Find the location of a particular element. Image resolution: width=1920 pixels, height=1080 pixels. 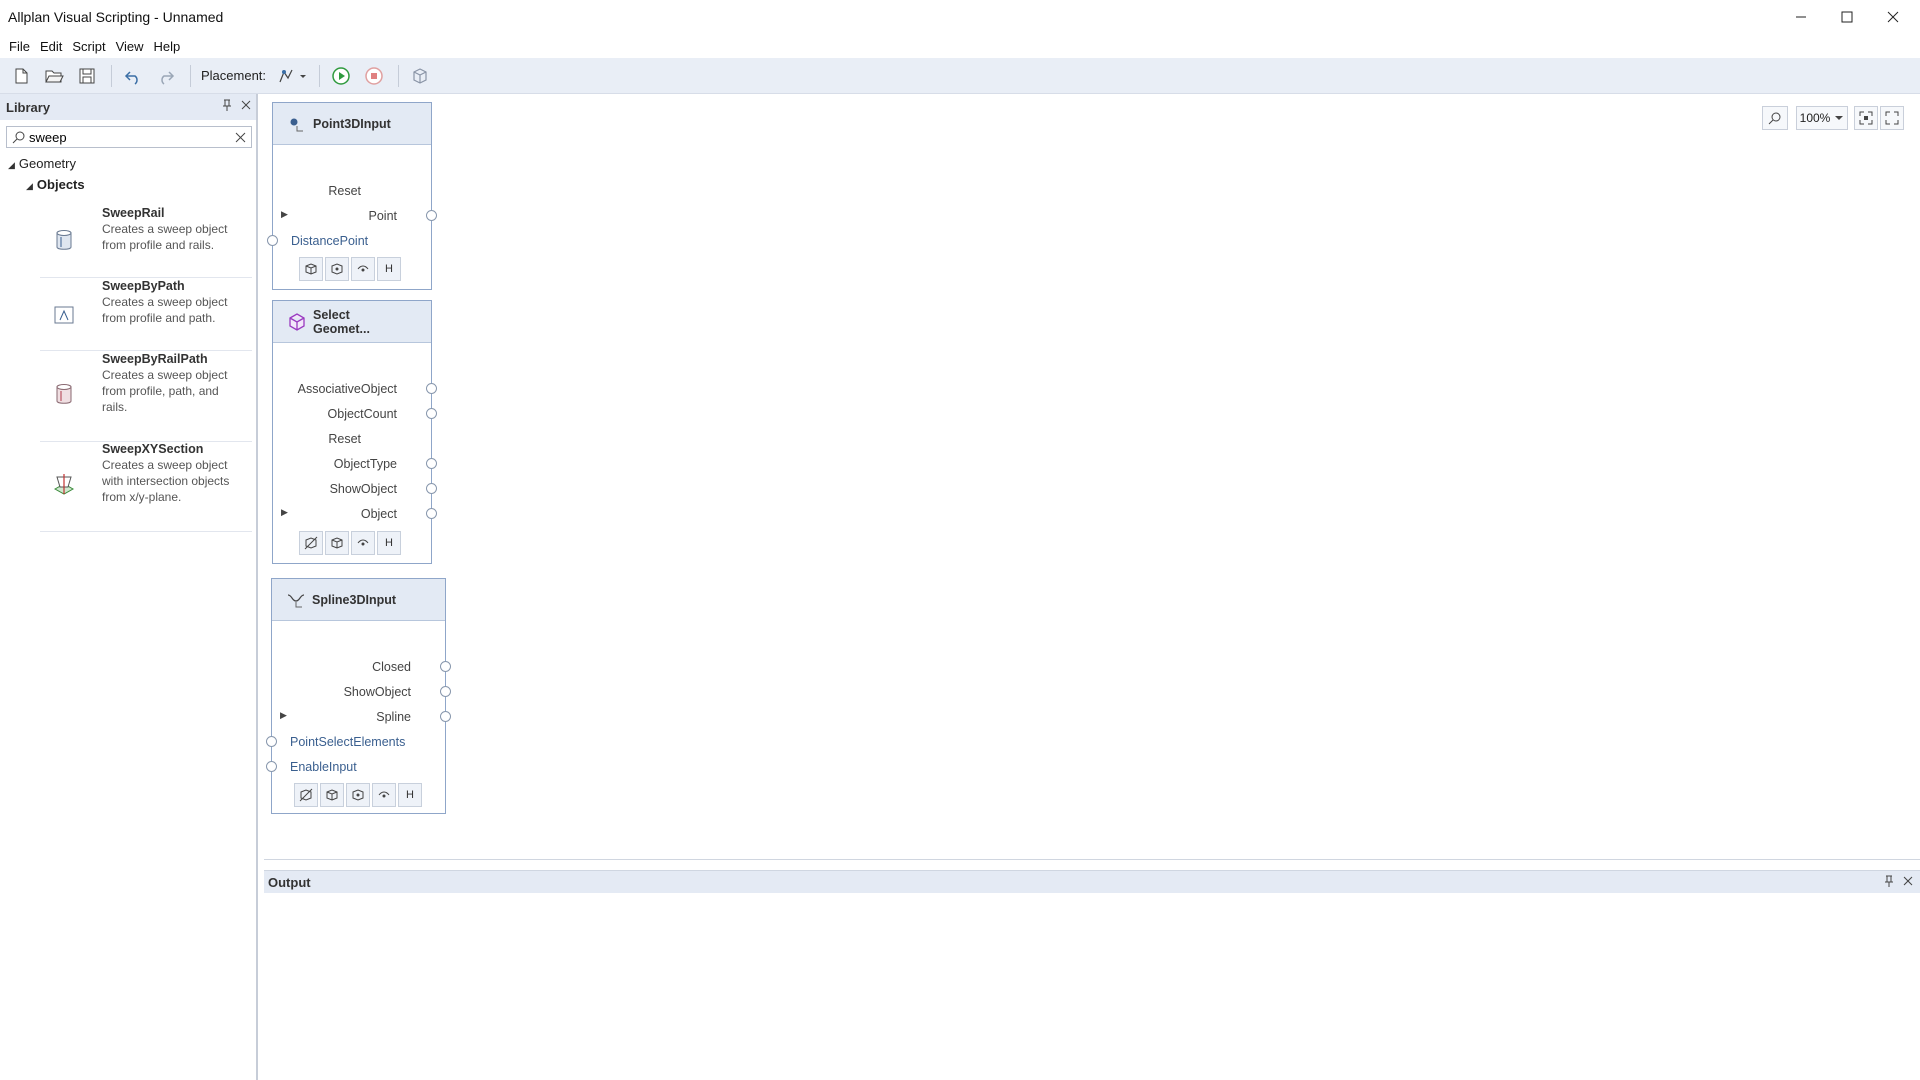

export-object-button is located at coordinates (420, 76).